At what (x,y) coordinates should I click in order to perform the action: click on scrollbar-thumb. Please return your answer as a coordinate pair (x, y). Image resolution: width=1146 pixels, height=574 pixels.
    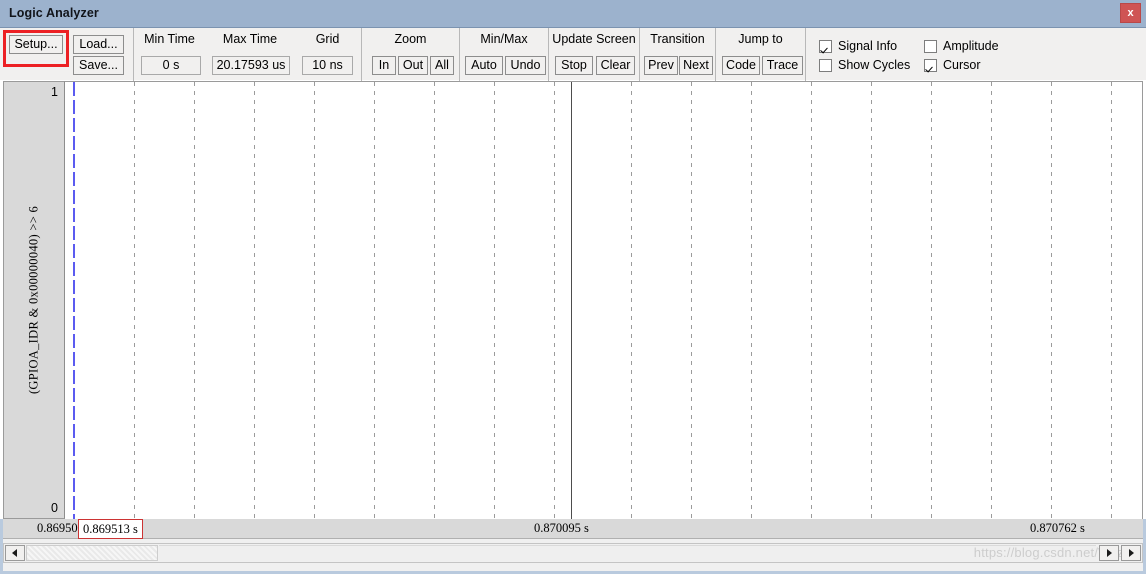
    Looking at the image, I should click on (92, 553).